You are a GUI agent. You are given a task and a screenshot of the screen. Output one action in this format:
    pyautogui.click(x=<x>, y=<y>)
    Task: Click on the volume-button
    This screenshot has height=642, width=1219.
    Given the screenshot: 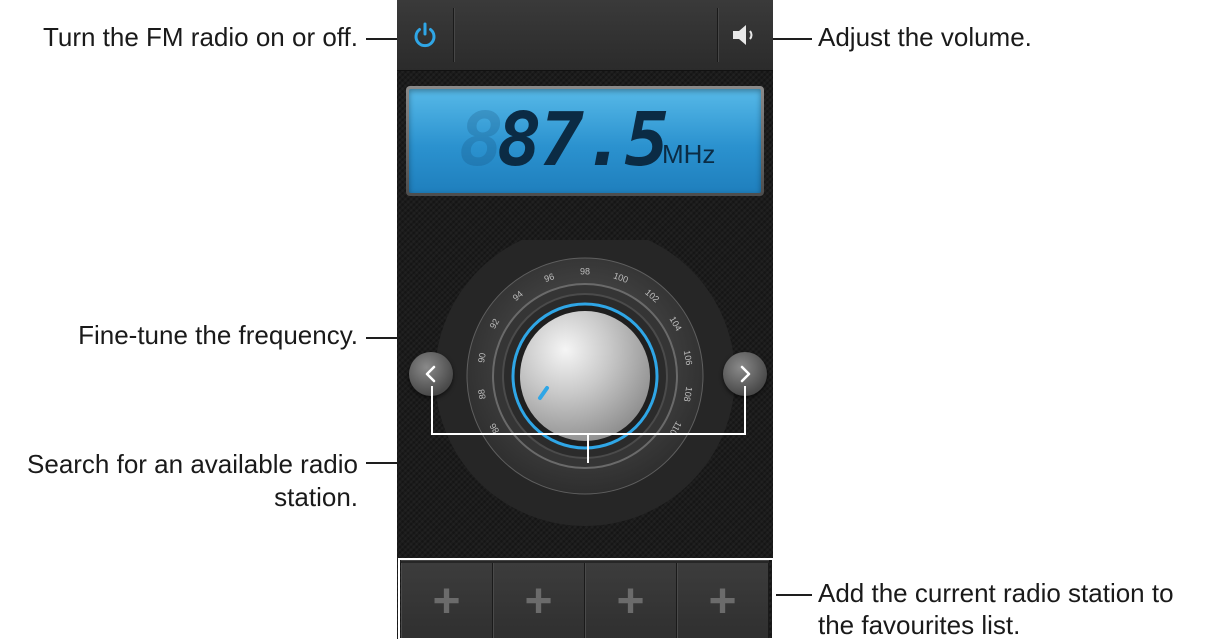 What is the action you would take?
    pyautogui.click(x=745, y=35)
    